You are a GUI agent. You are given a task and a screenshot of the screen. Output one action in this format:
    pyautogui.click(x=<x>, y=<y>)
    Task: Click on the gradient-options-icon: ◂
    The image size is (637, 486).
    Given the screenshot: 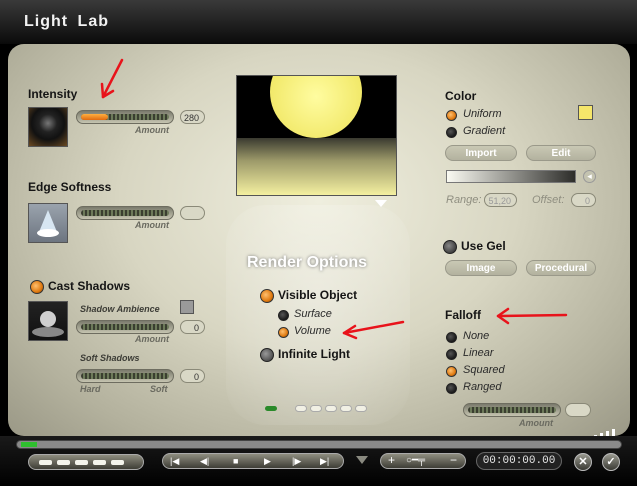 What is the action you would take?
    pyautogui.click(x=589, y=176)
    